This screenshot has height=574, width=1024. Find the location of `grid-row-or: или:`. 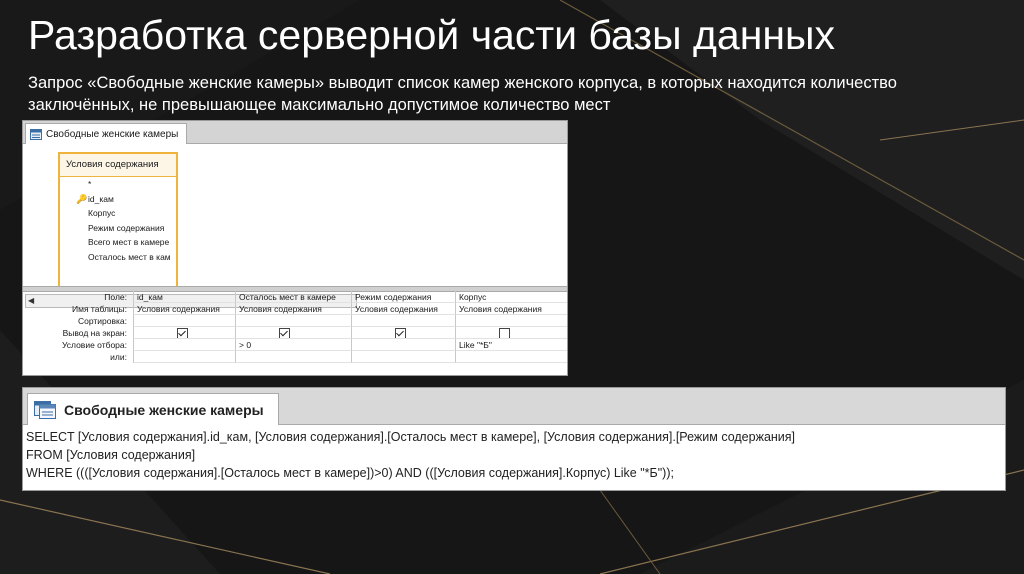

grid-row-or: или: is located at coordinates (295, 357).